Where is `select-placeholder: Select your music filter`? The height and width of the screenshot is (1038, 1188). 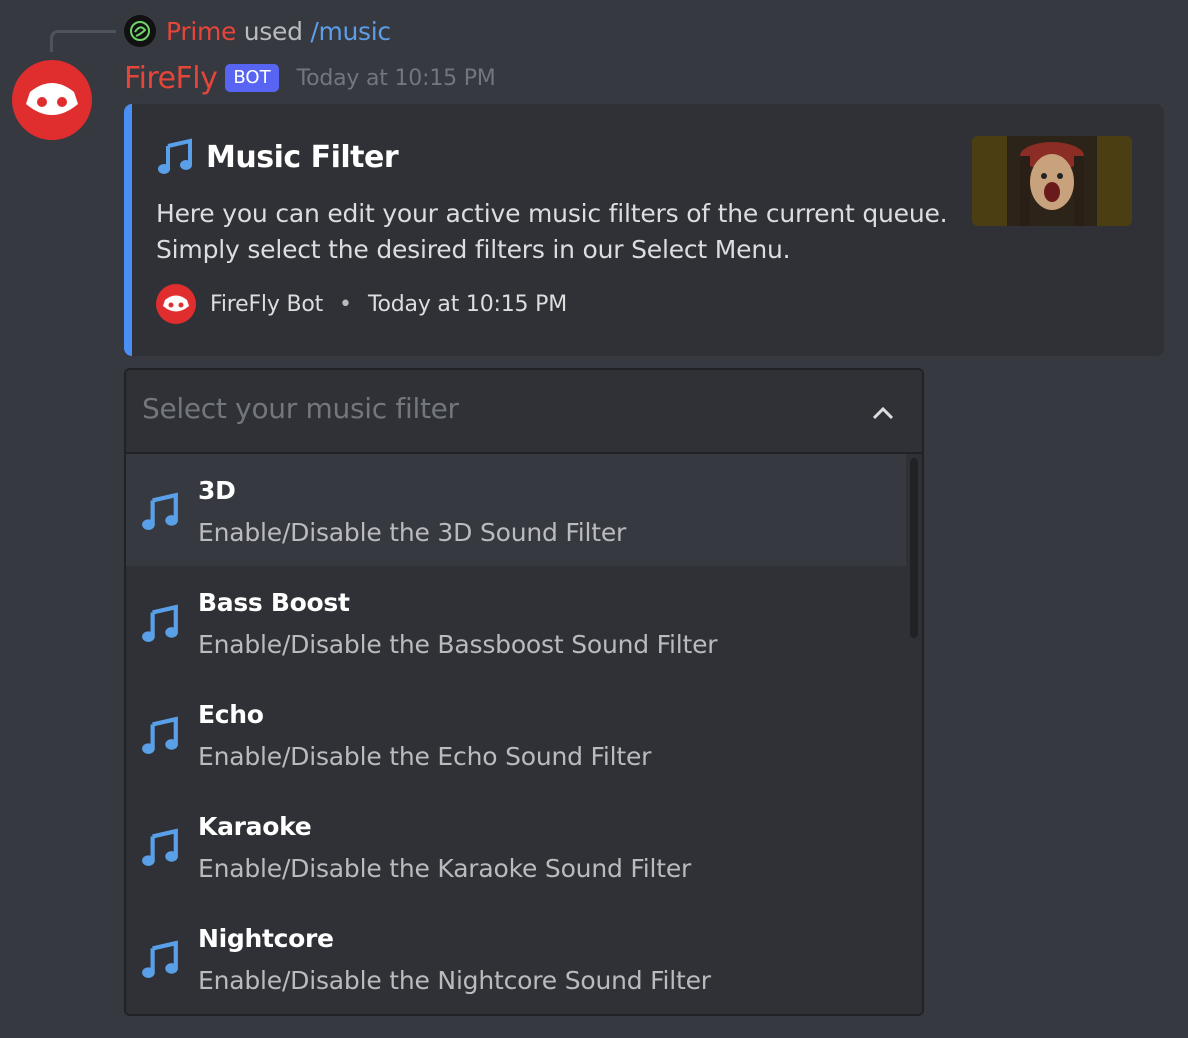
select-placeholder: Select your music filter is located at coordinates (300, 408).